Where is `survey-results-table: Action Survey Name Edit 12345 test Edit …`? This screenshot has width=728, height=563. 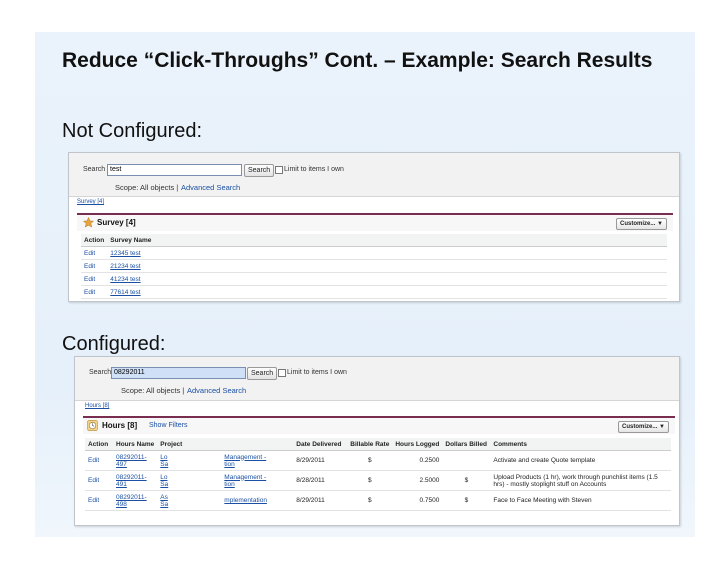 survey-results-table: Action Survey Name Edit 12345 test Edit … is located at coordinates (374, 266).